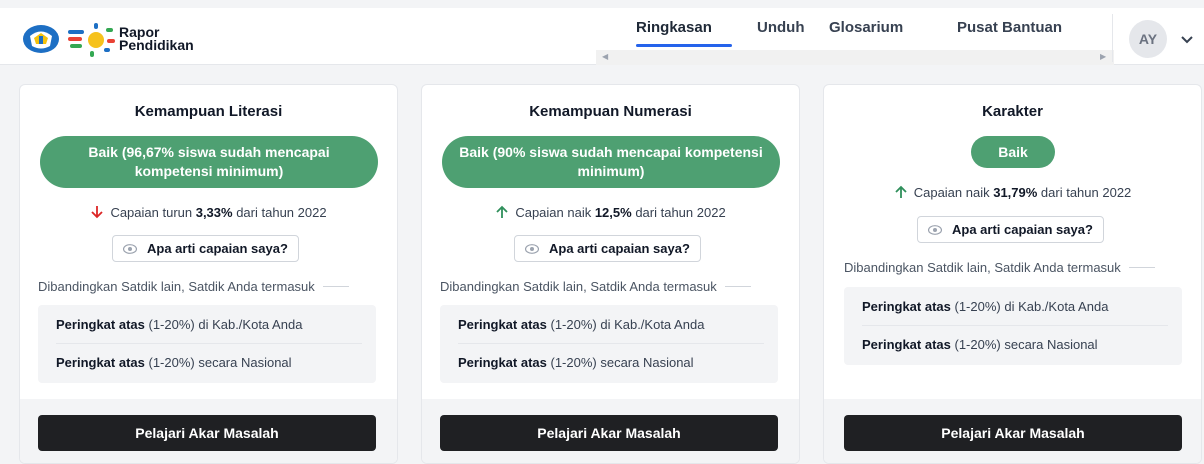 This screenshot has width=1204, height=464. Describe the element at coordinates (214, 212) in the screenshot. I see `trend-value: 3,33%` at that location.